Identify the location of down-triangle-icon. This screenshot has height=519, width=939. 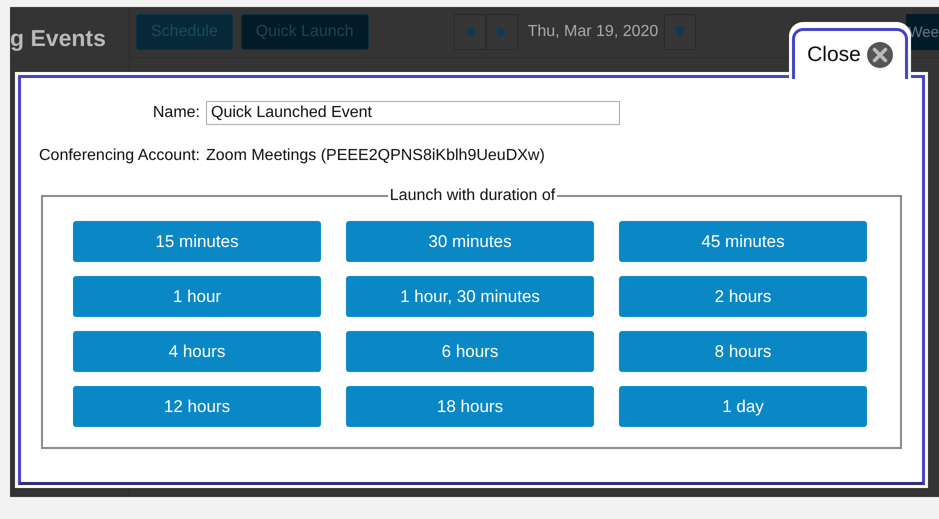
(680, 32).